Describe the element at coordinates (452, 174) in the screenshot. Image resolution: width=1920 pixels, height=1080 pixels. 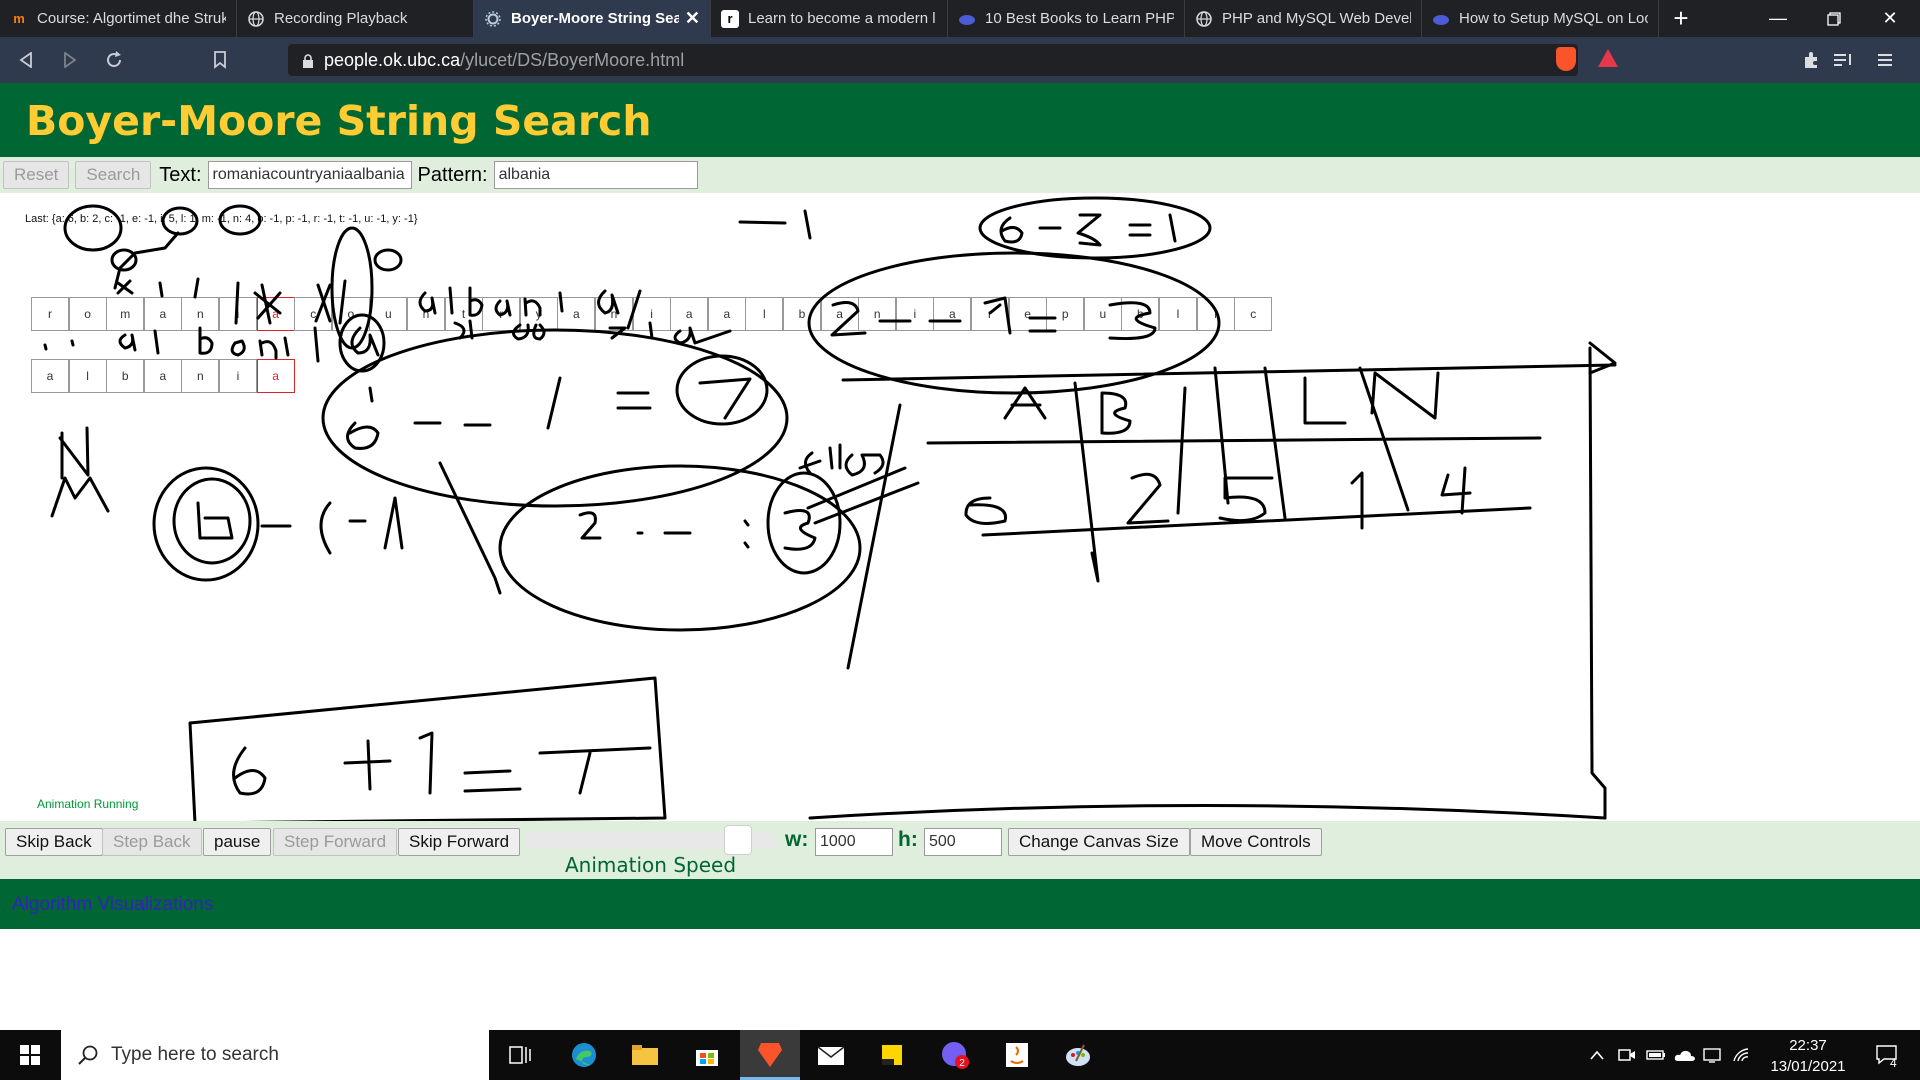
I see `pattern-label: Pattern:` at that location.